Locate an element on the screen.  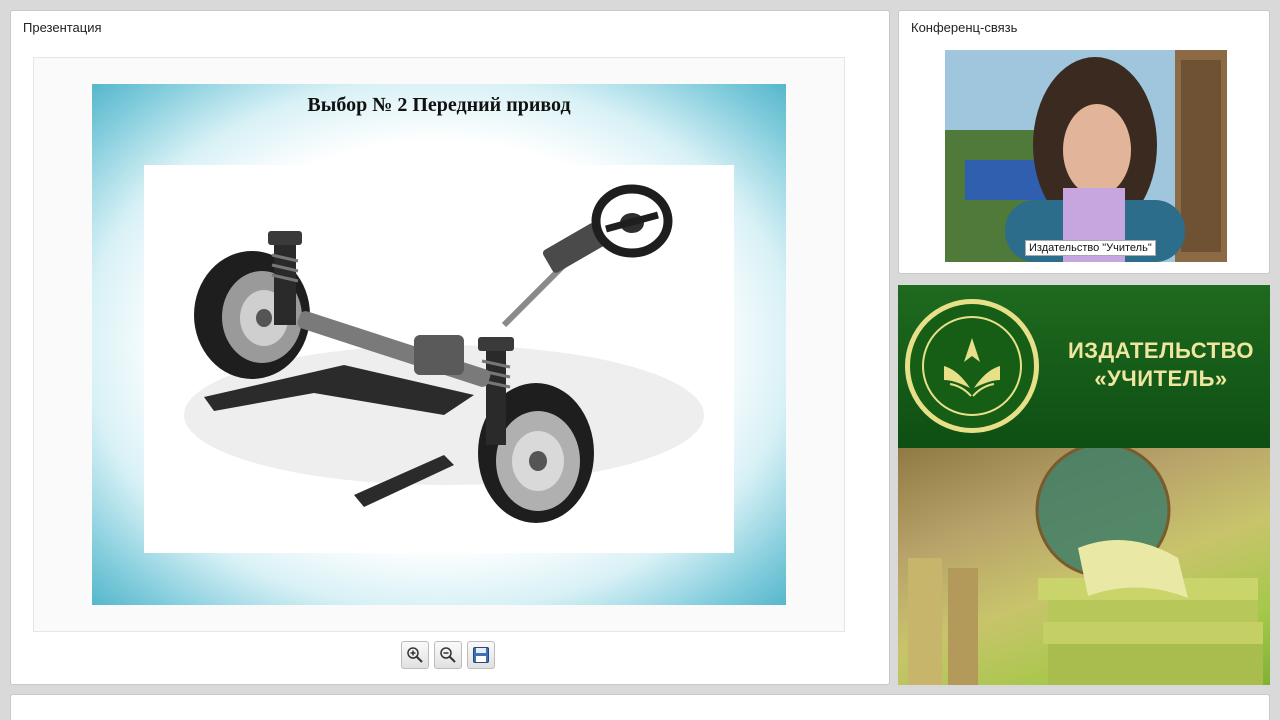
zoom-in-button is located at coordinates (415, 655).